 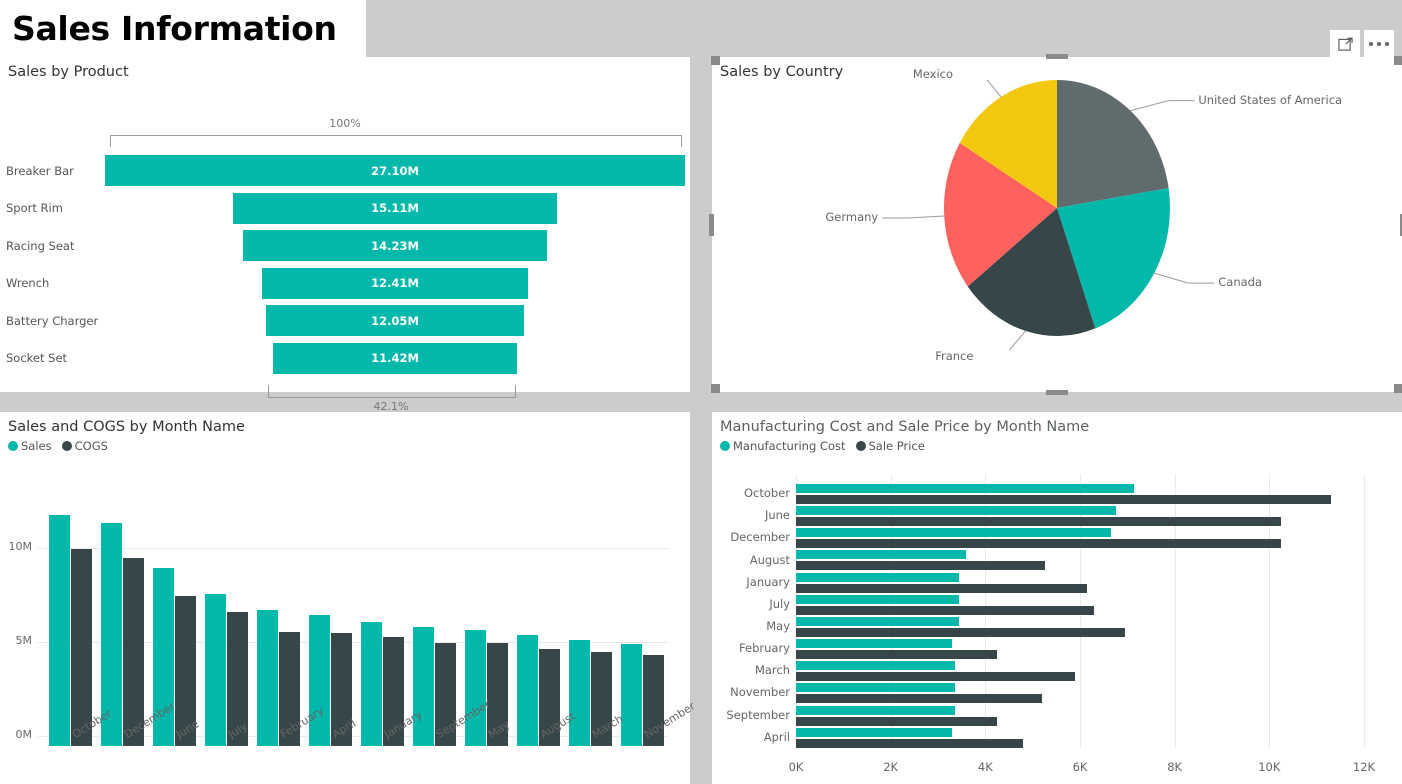 What do you see at coordinates (36, 446) in the screenshot?
I see `legend-label: Sales` at bounding box center [36, 446].